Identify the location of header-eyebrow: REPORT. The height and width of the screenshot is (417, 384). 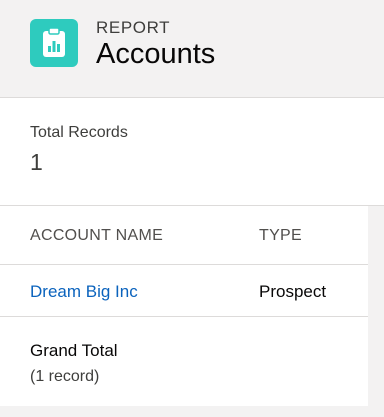
(133, 27).